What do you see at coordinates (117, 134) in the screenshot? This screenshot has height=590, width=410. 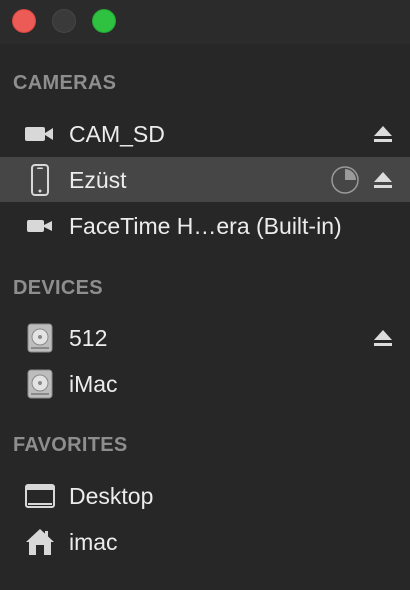 I see `sidebar-item-label: CAM_SD` at bounding box center [117, 134].